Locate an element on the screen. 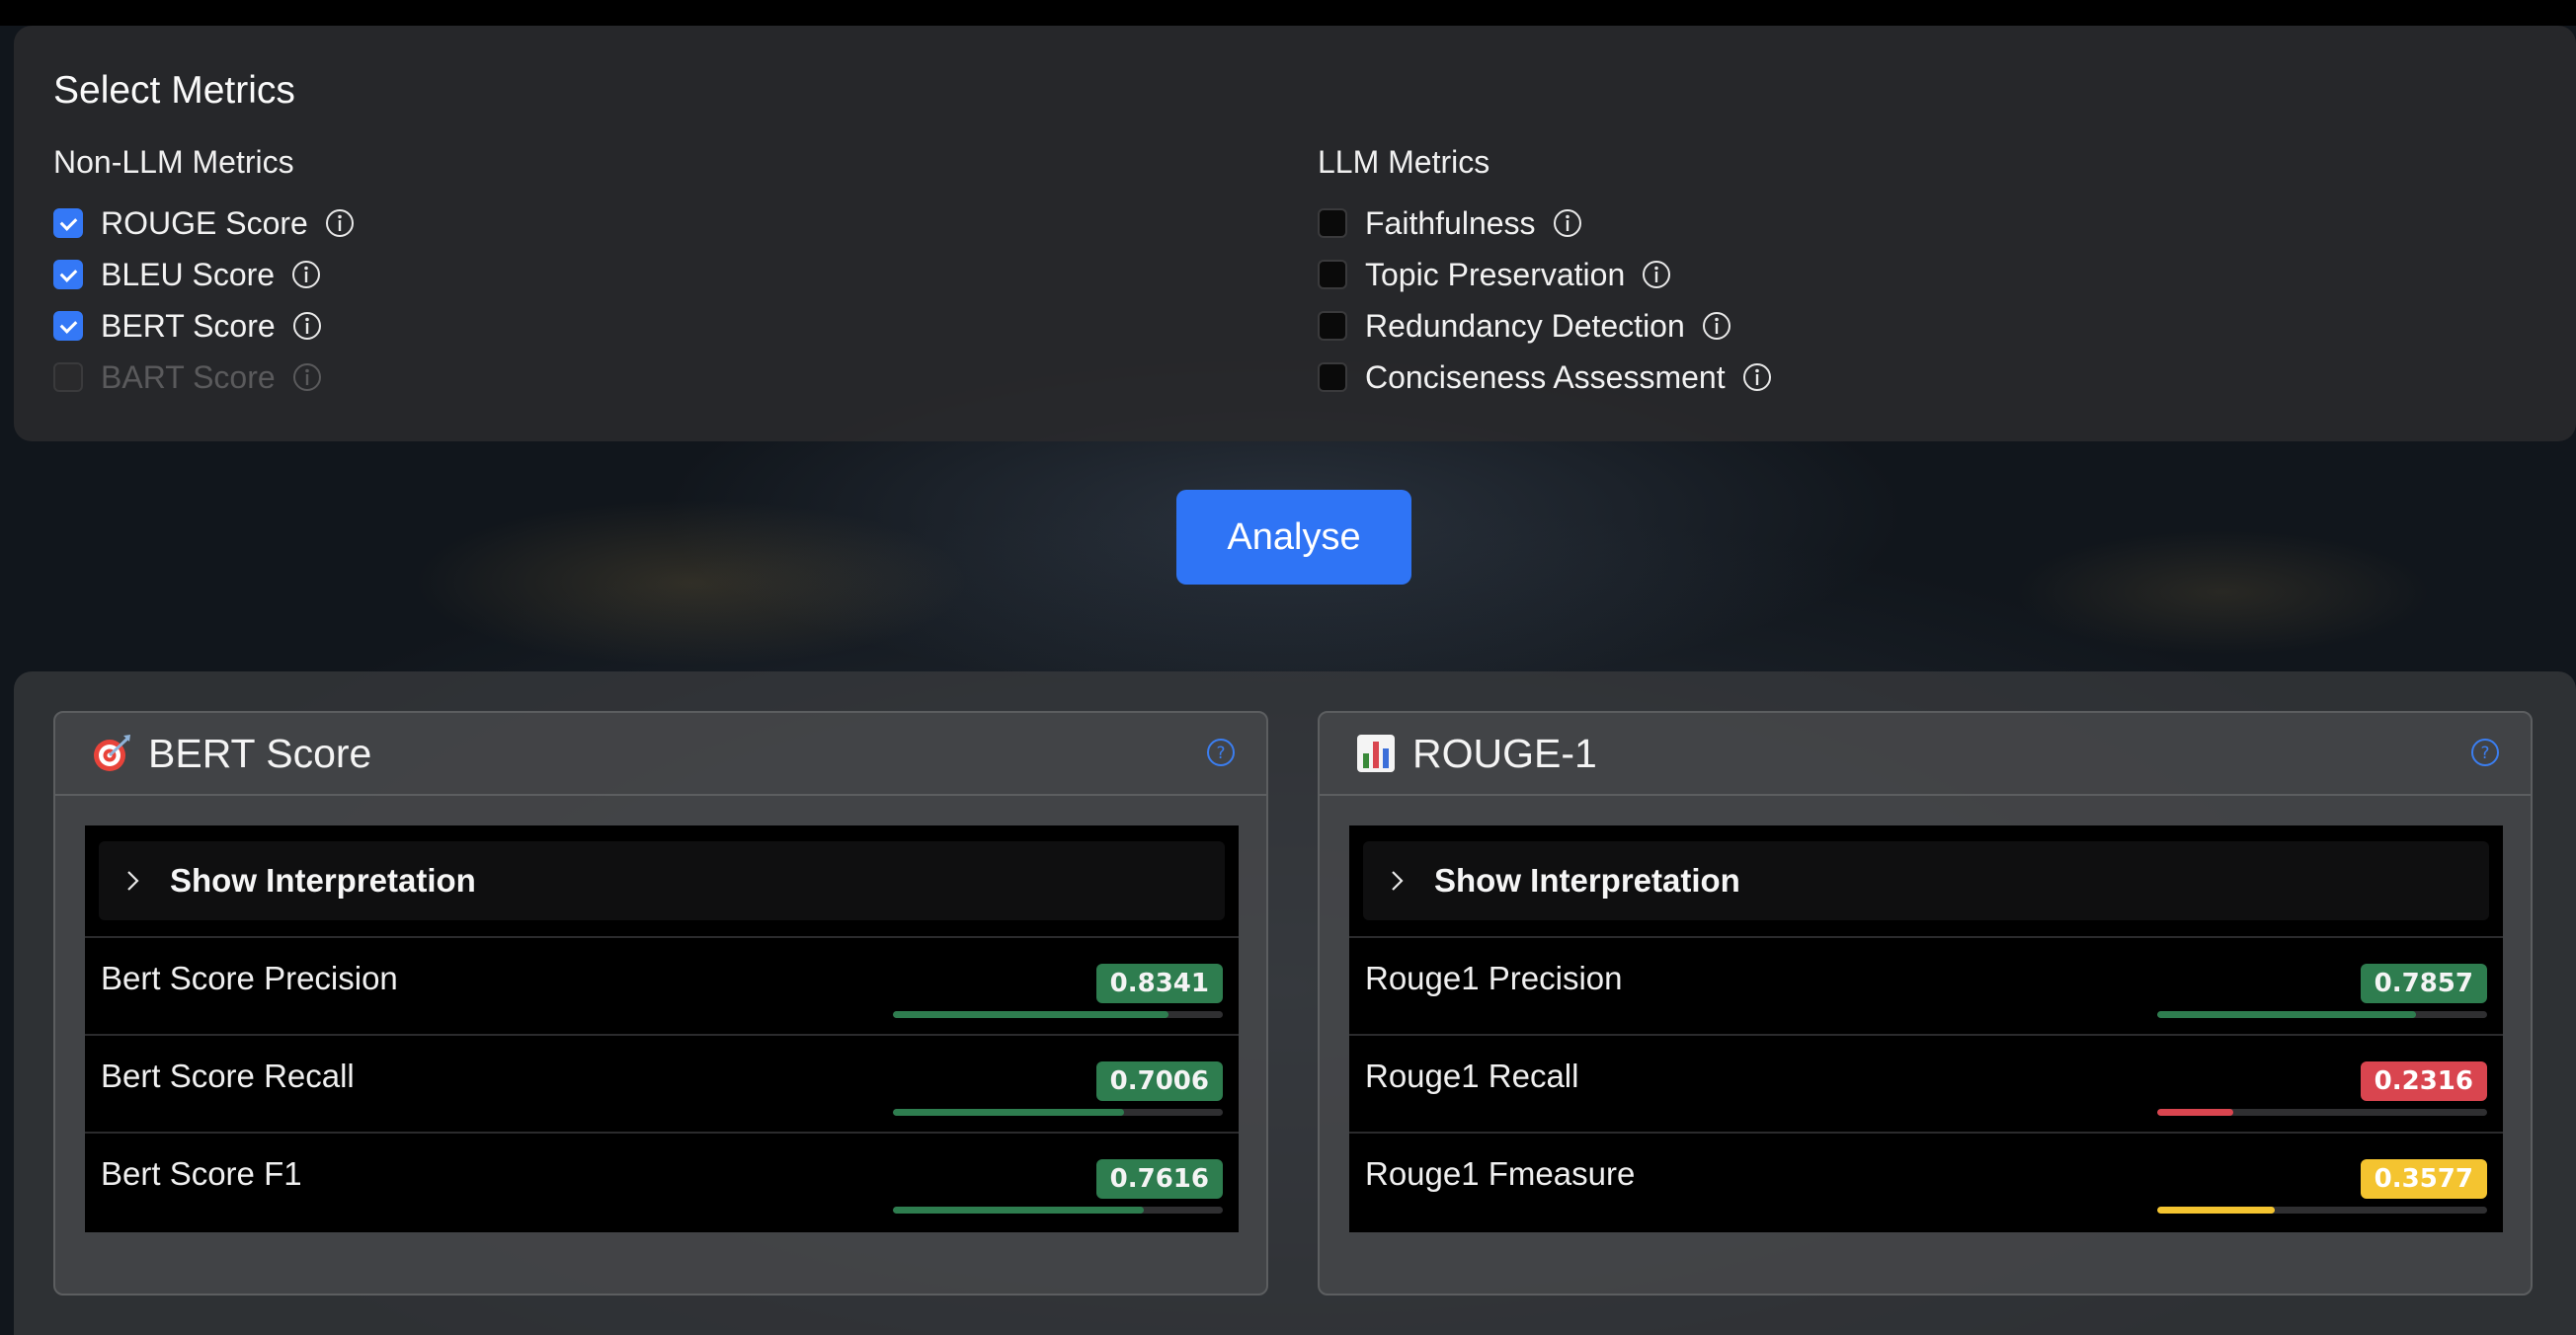  conciseness-assessment-checkbox is located at coordinates (1332, 377).